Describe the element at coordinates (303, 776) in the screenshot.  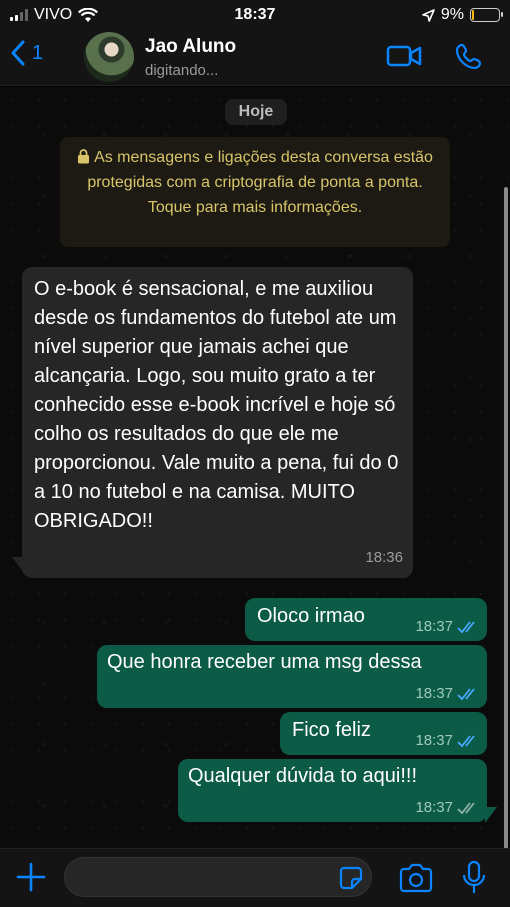
I see `message-text: Qualquer dúvida to aqui!!!` at that location.